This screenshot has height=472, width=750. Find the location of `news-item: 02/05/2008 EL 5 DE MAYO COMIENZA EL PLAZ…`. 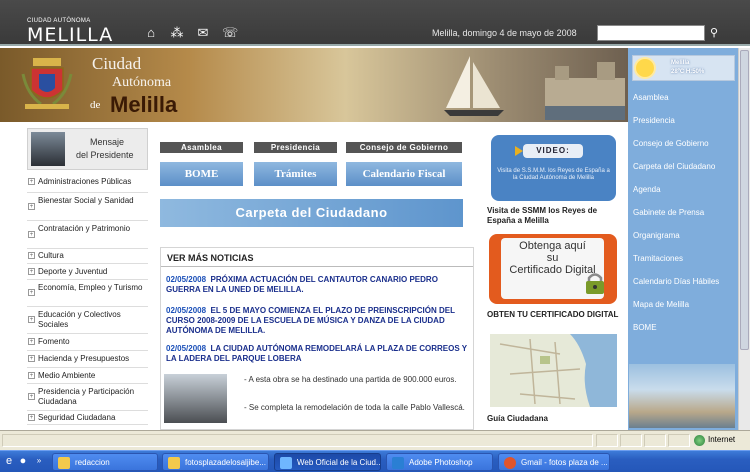

news-item: 02/05/2008 EL 5 DE MAYO COMIENZA EL PLAZ… is located at coordinates (317, 321).